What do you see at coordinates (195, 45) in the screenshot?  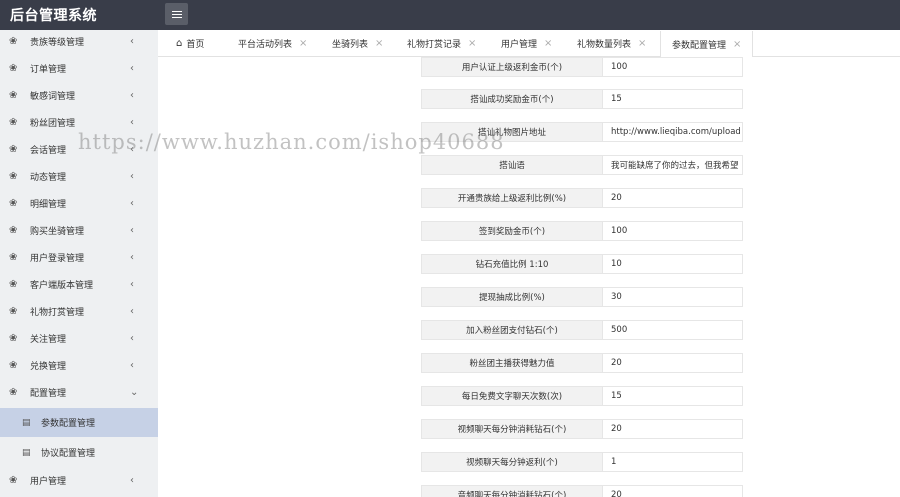 I see `tab-label: 首页` at bounding box center [195, 45].